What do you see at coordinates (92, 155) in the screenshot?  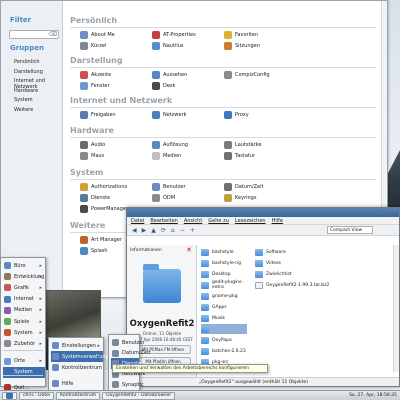 I see `control-center-item: Maus` at bounding box center [92, 155].